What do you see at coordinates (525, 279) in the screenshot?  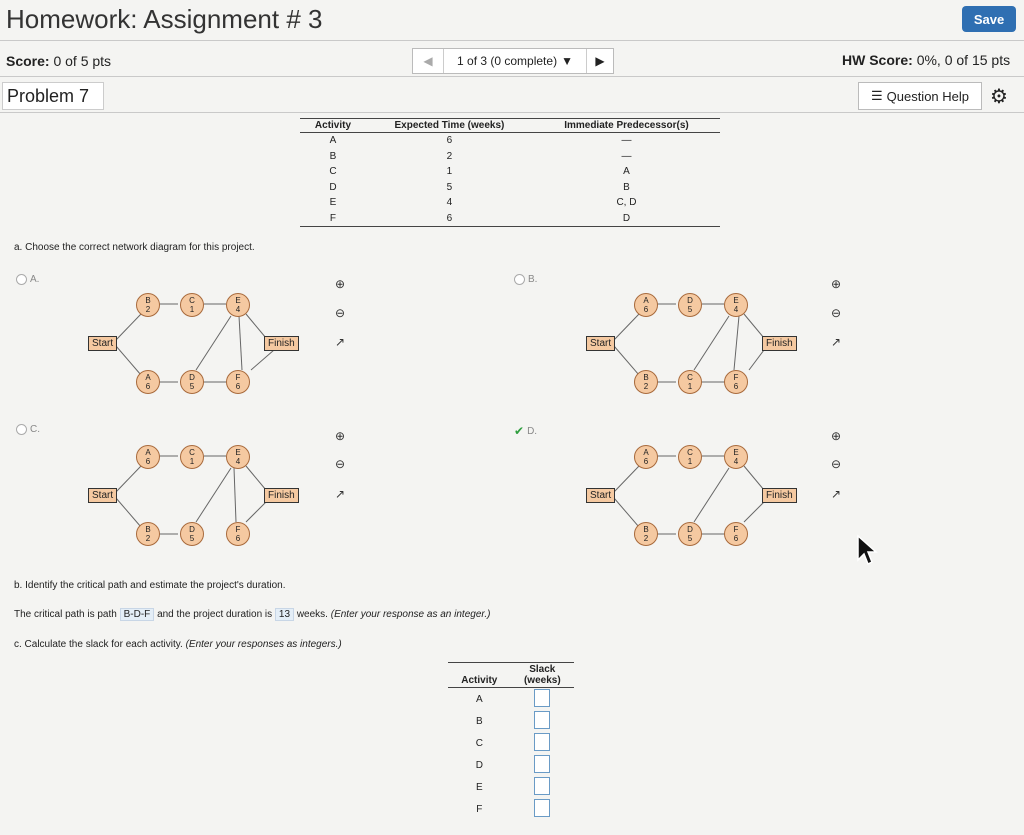 I see `option-b-radio: B.` at bounding box center [525, 279].